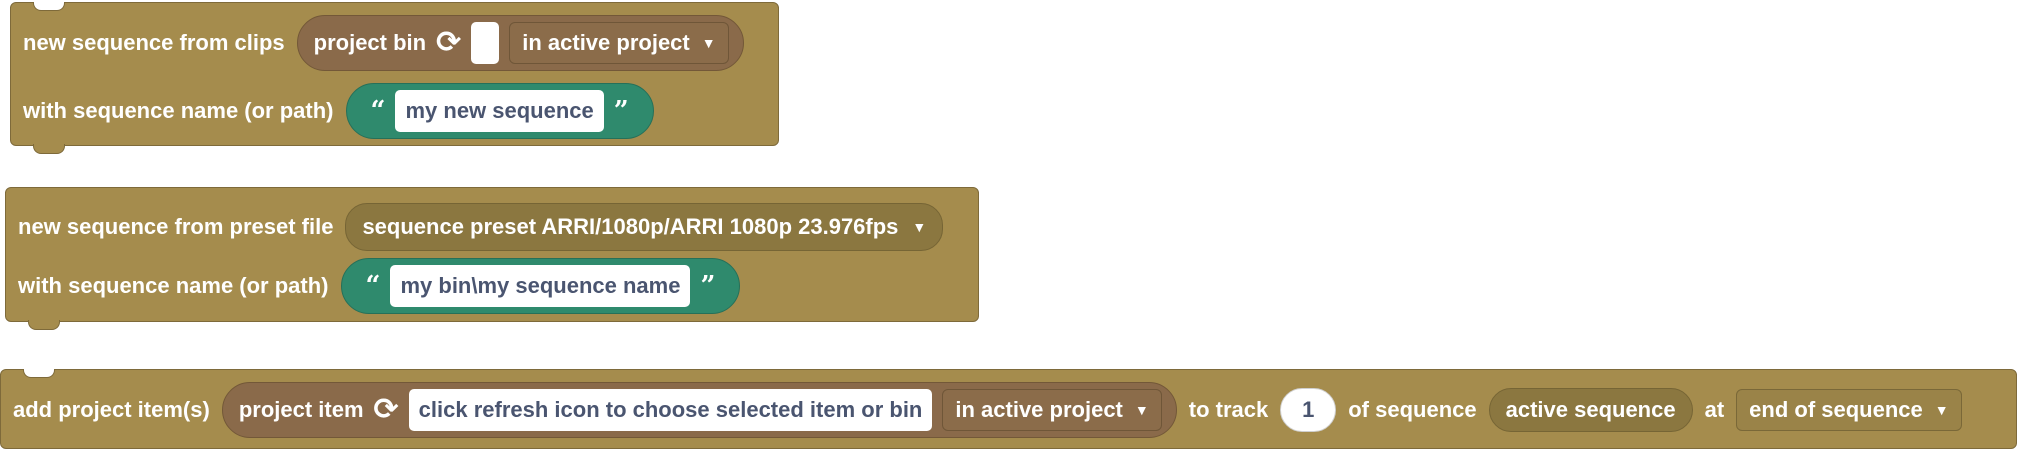  I want to click on sequence-name-field: my new sequence, so click(499, 111).